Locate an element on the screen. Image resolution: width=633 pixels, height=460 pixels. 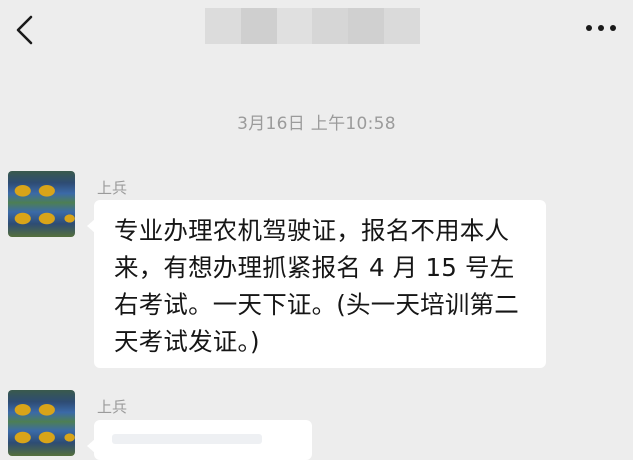
message-timestamp: 3月16日 上午10:58 is located at coordinates (316, 124).